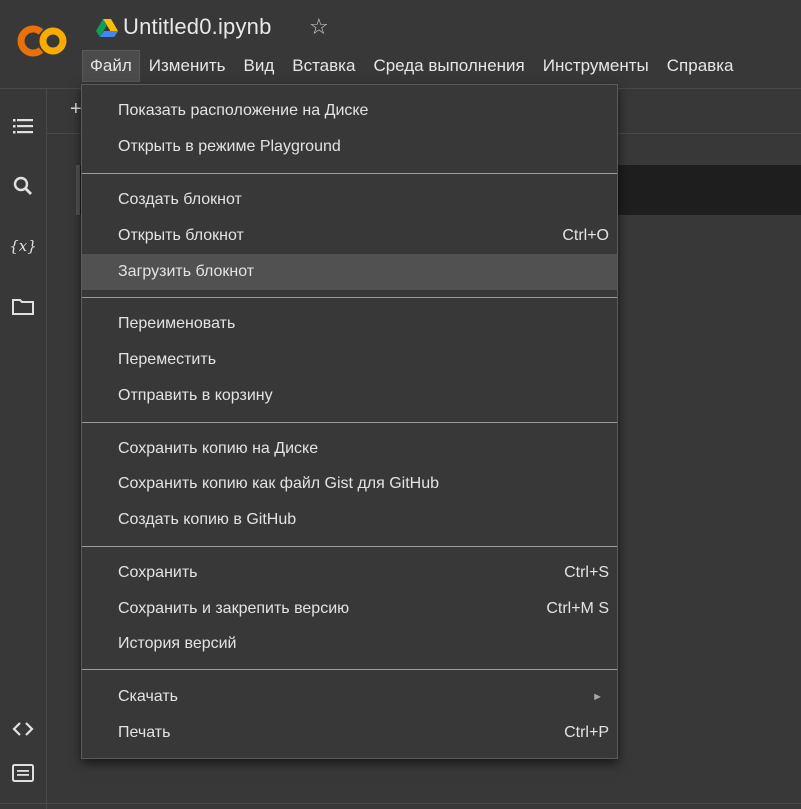  I want to click on menu-save-copy-gist: Сохранить копию как файл Gist для GitHub, so click(349, 484).